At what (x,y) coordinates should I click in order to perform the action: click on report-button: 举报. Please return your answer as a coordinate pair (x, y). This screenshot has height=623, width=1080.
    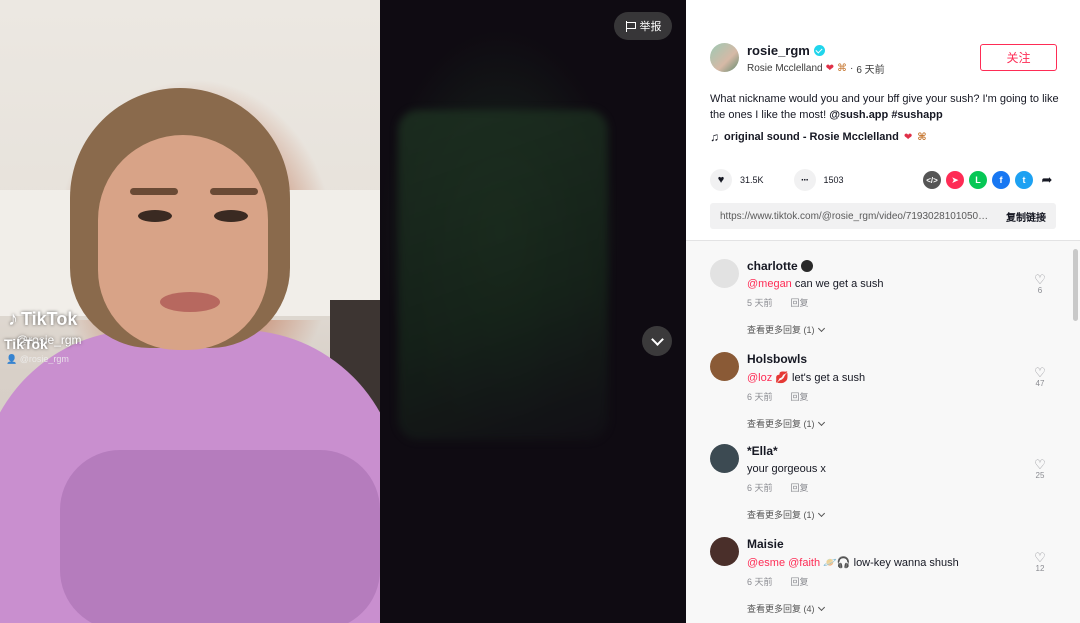
    Looking at the image, I should click on (643, 26).